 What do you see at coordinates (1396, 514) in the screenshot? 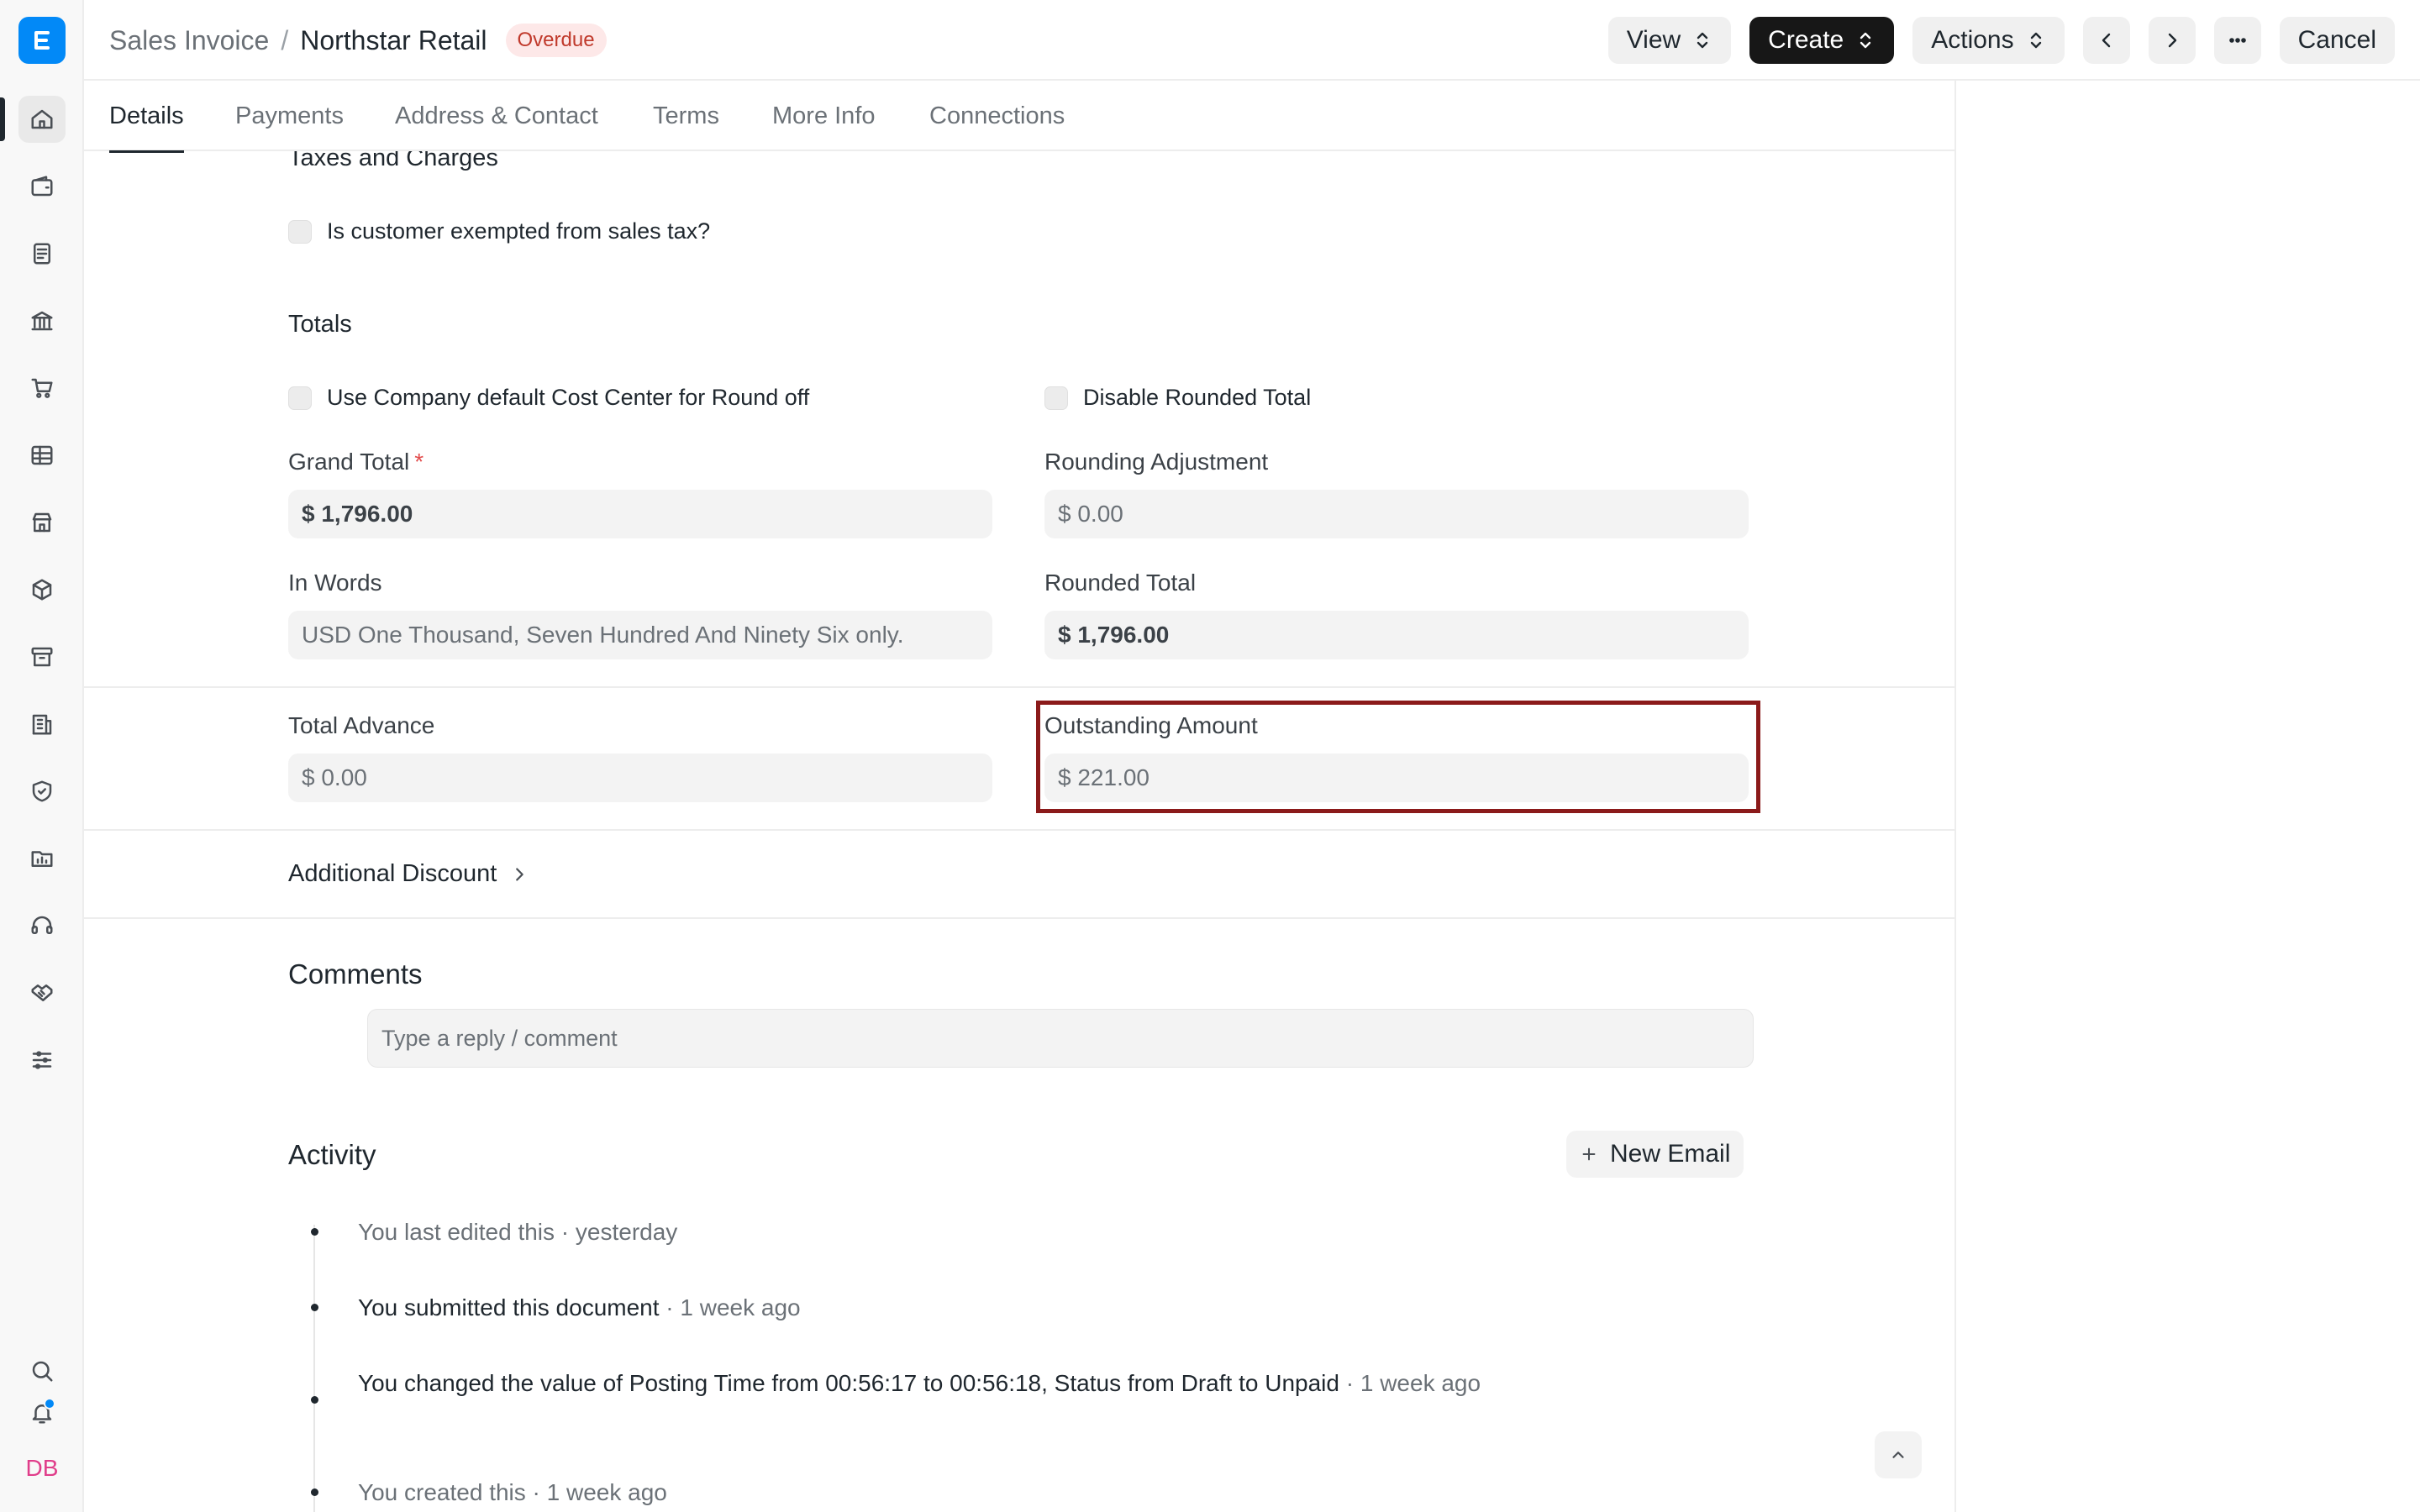
I see `rounding-adjustment-field: $ 0.00` at bounding box center [1396, 514].